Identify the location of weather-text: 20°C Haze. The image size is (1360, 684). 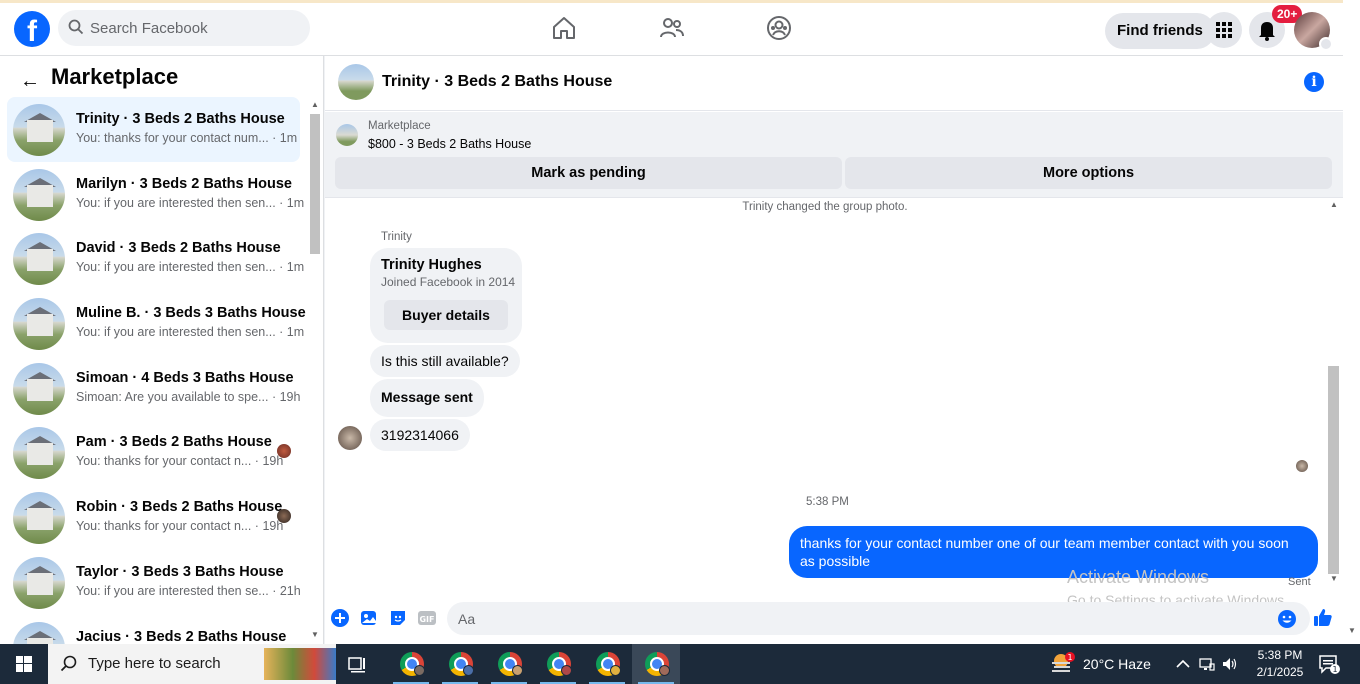
(1117, 664).